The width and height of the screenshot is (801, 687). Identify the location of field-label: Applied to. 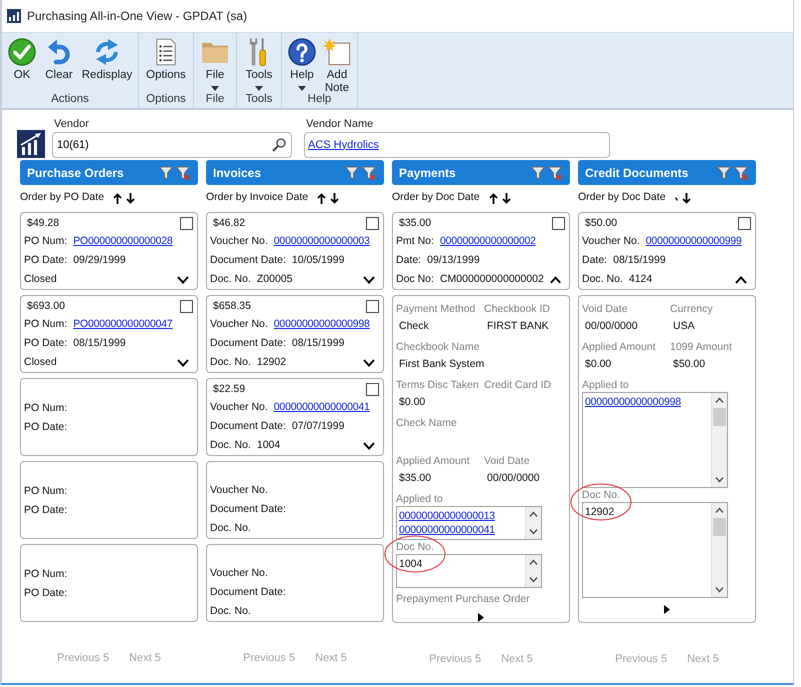
(419, 499).